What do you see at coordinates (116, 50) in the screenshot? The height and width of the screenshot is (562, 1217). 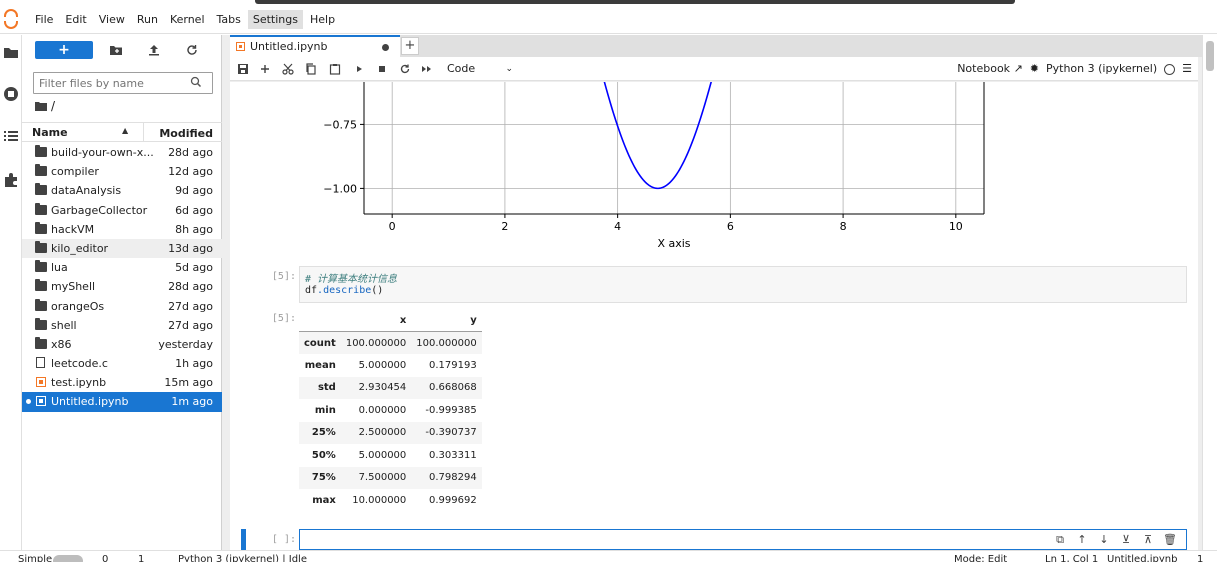 I see `new-folder-icon` at bounding box center [116, 50].